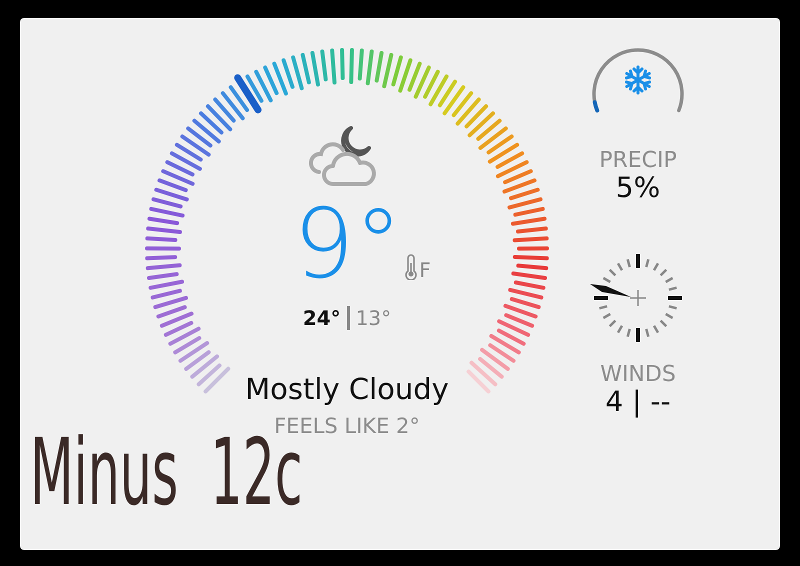 This screenshot has width=800, height=566. Describe the element at coordinates (638, 160) in the screenshot. I see `precip-label: PRECIP` at that location.